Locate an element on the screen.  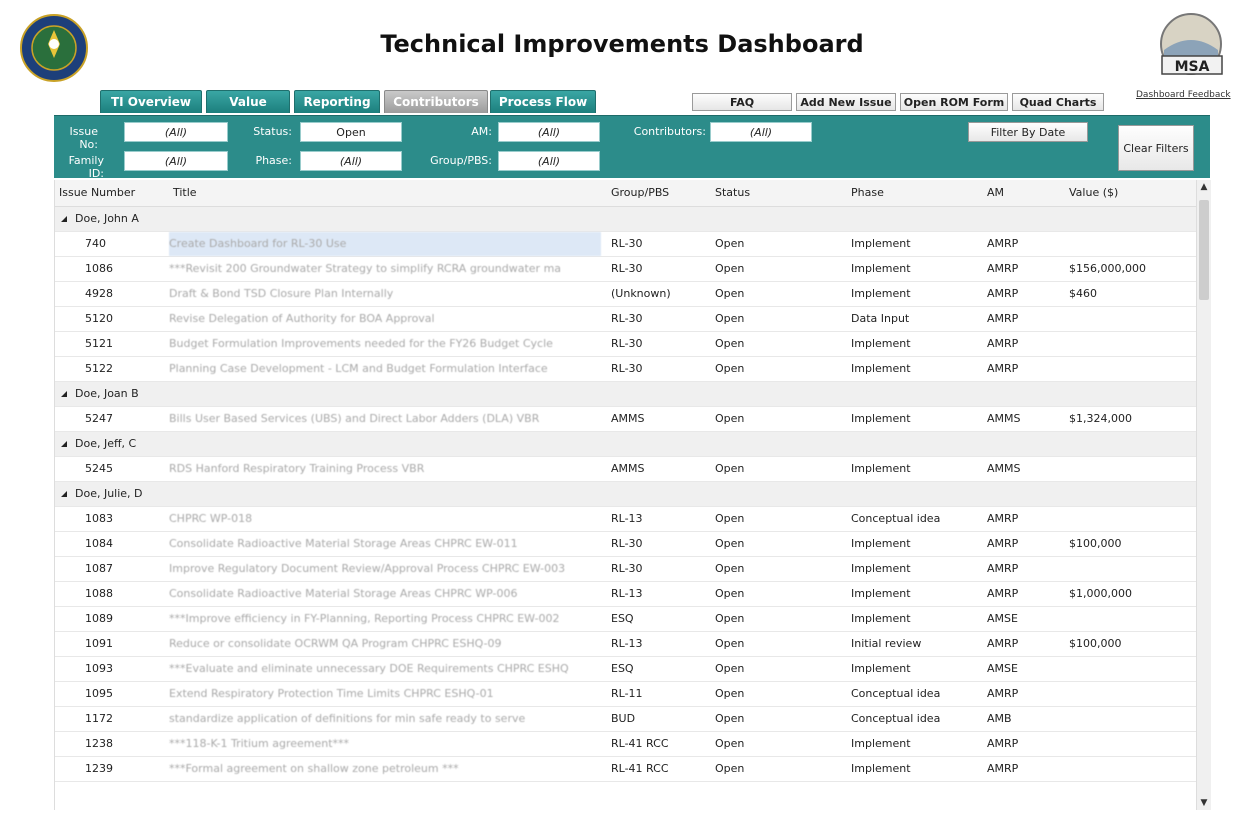
family-id-filter: (All) is located at coordinates (176, 161).